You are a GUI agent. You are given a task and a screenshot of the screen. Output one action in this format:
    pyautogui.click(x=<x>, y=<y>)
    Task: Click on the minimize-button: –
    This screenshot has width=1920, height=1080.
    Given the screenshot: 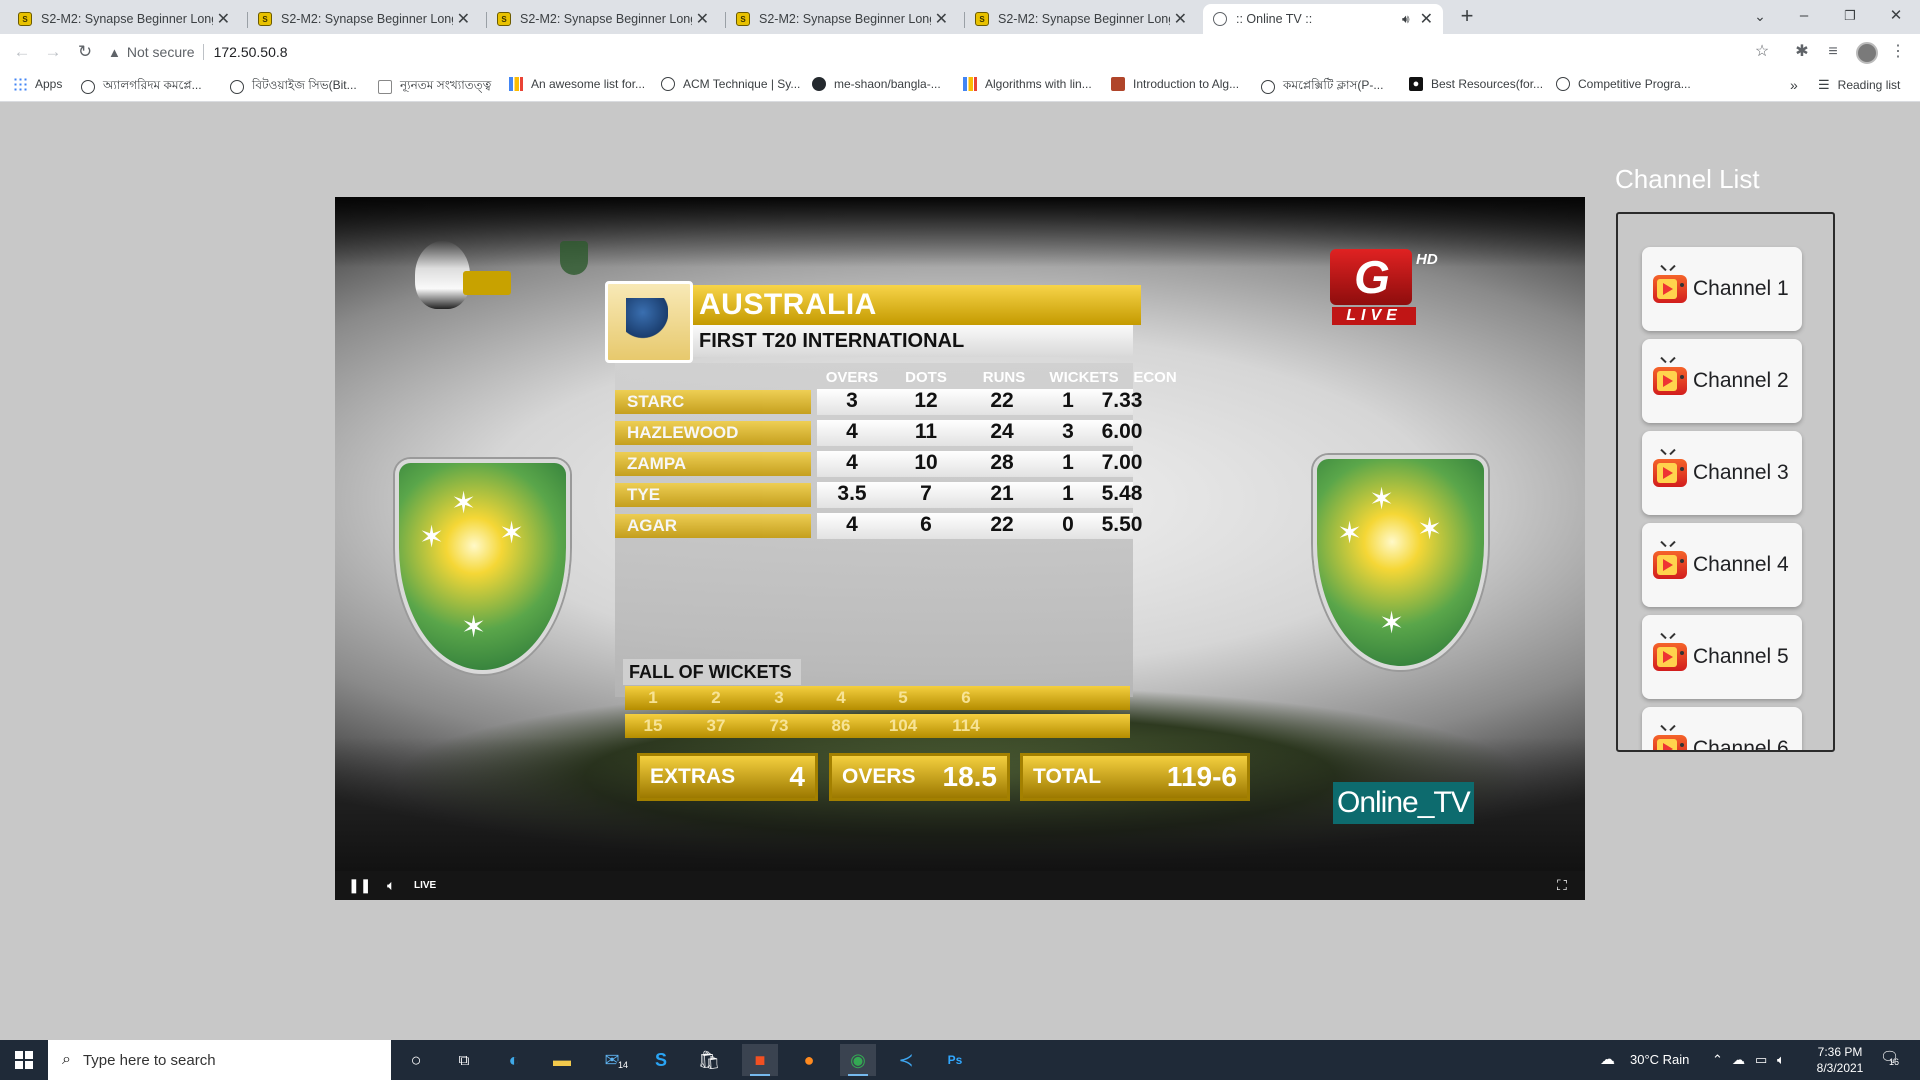 What is the action you would take?
    pyautogui.click(x=1804, y=16)
    